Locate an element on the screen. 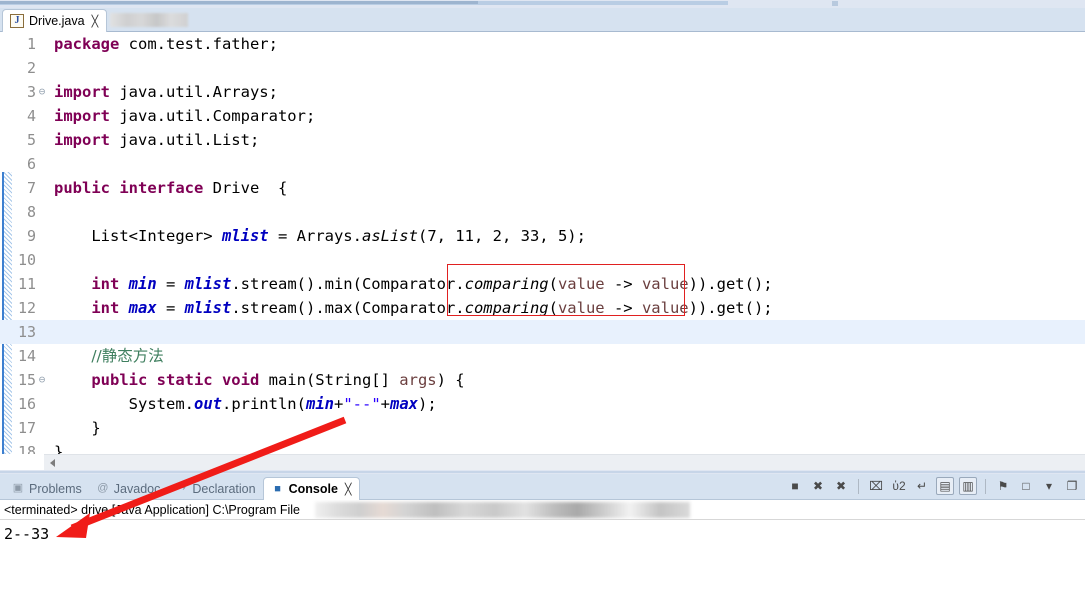 This screenshot has height=596, width=1085. line-number: 14 is located at coordinates (26, 356).